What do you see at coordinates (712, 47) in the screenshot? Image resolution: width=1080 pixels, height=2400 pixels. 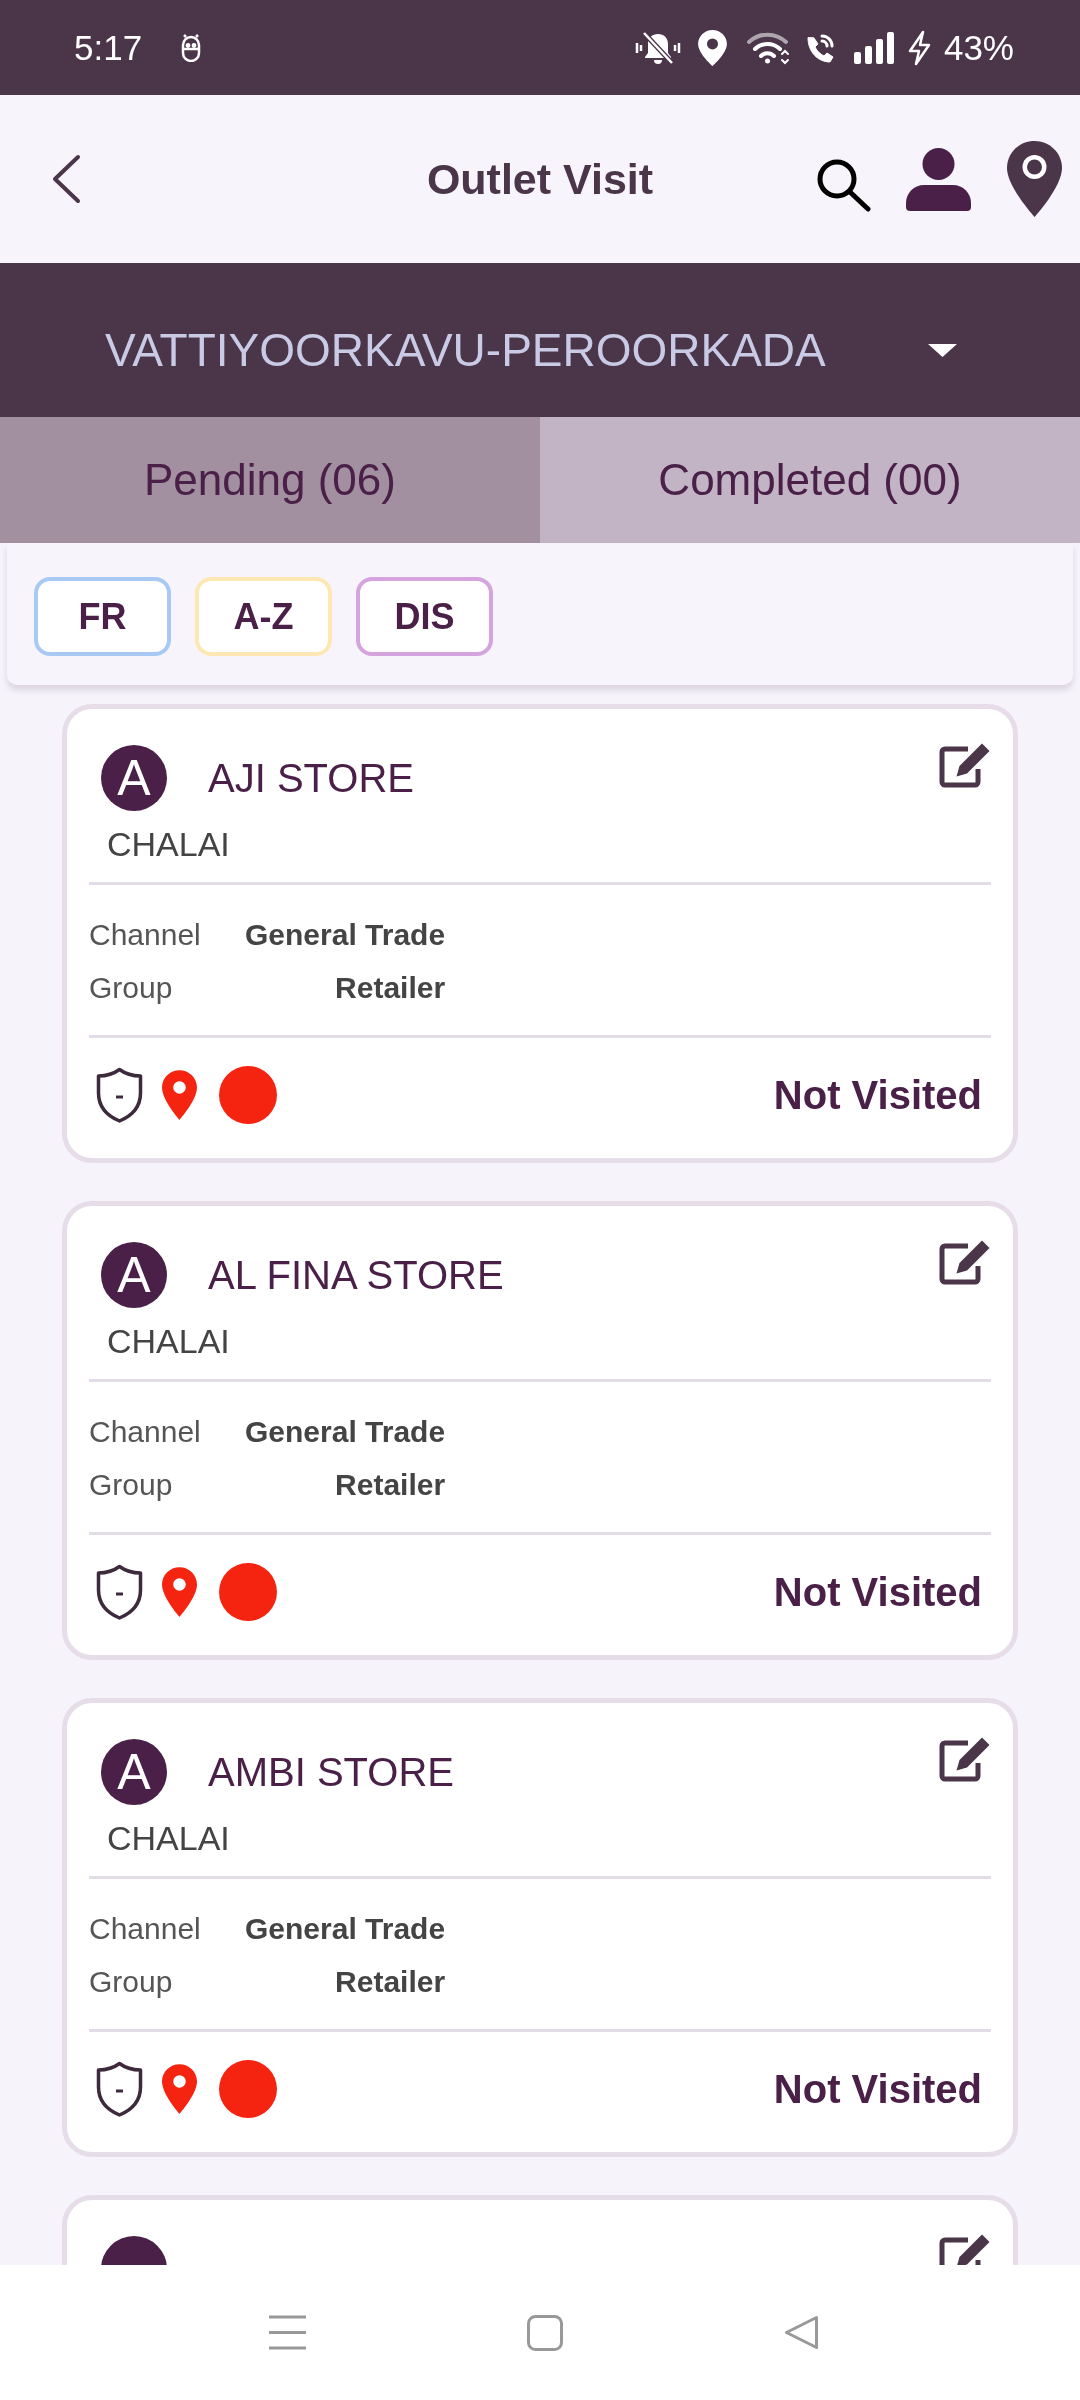 I see `location-icon` at bounding box center [712, 47].